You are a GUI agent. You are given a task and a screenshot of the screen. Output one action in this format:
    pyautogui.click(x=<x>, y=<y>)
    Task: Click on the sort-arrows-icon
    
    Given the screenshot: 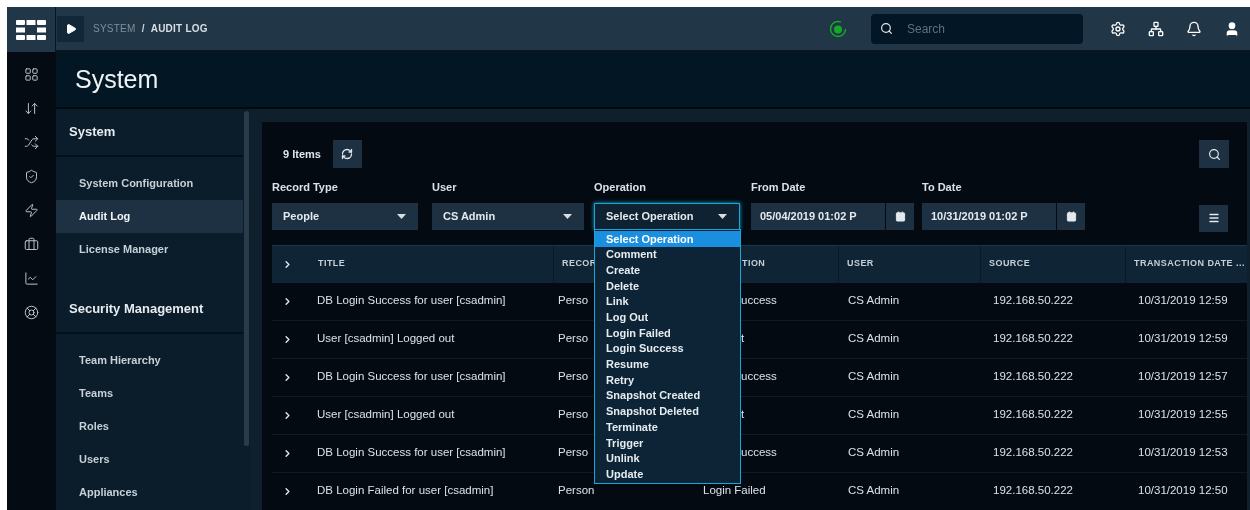 What is the action you would take?
    pyautogui.click(x=31, y=108)
    